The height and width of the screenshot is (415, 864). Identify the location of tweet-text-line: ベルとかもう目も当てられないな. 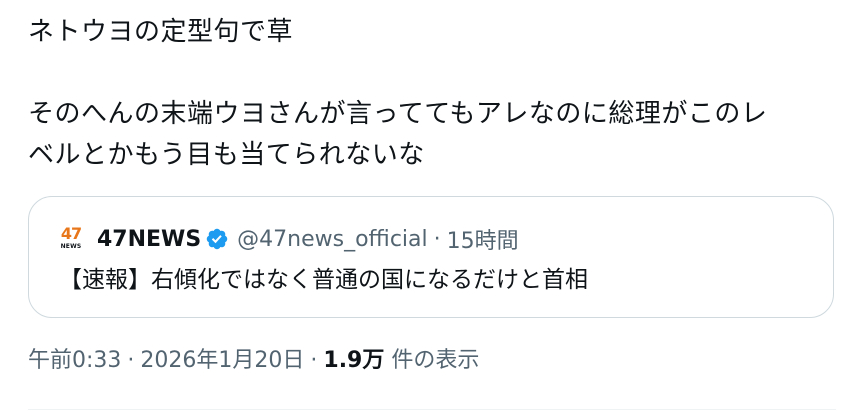
(226, 155).